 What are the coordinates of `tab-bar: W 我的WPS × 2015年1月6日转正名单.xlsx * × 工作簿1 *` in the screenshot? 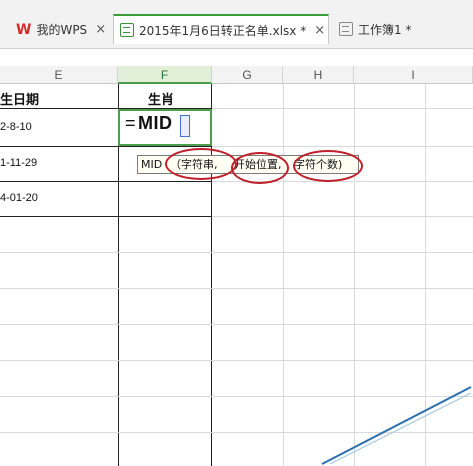 It's located at (236, 24).